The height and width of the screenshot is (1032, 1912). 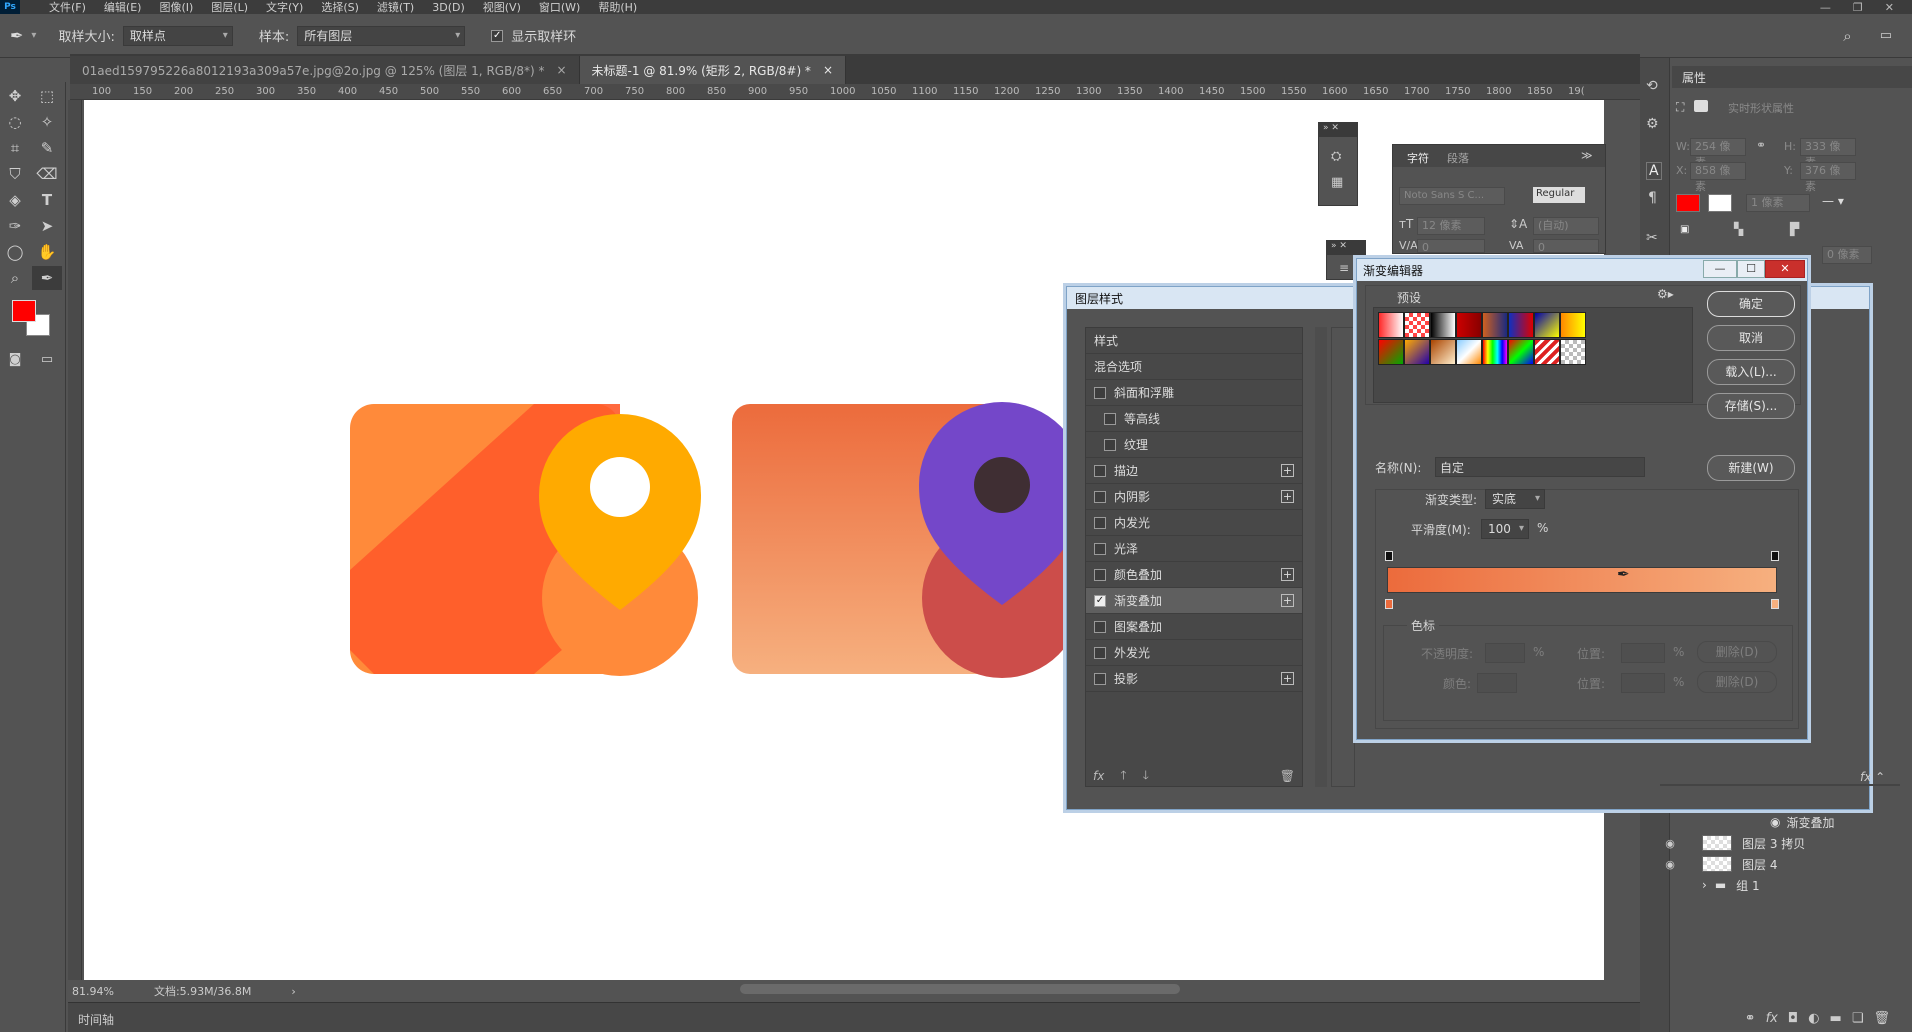 What do you see at coordinates (1737, 652) in the screenshot?
I see `opacity-delete-button: 删除(D)` at bounding box center [1737, 652].